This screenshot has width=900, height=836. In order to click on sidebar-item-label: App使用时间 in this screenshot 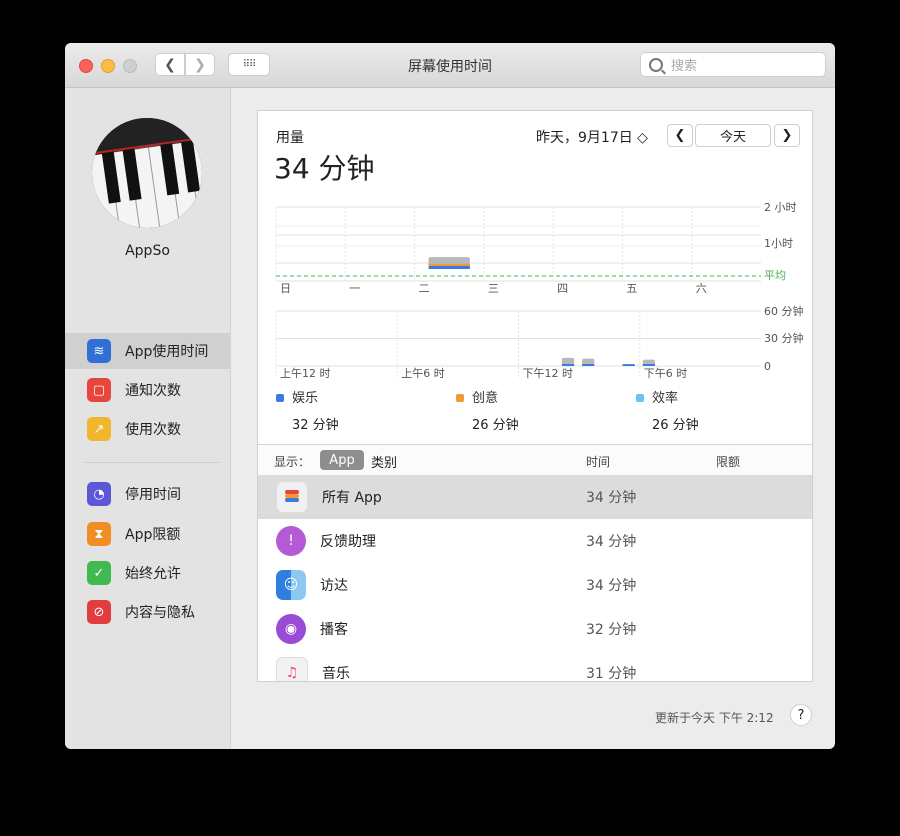, I will do `click(167, 352)`.